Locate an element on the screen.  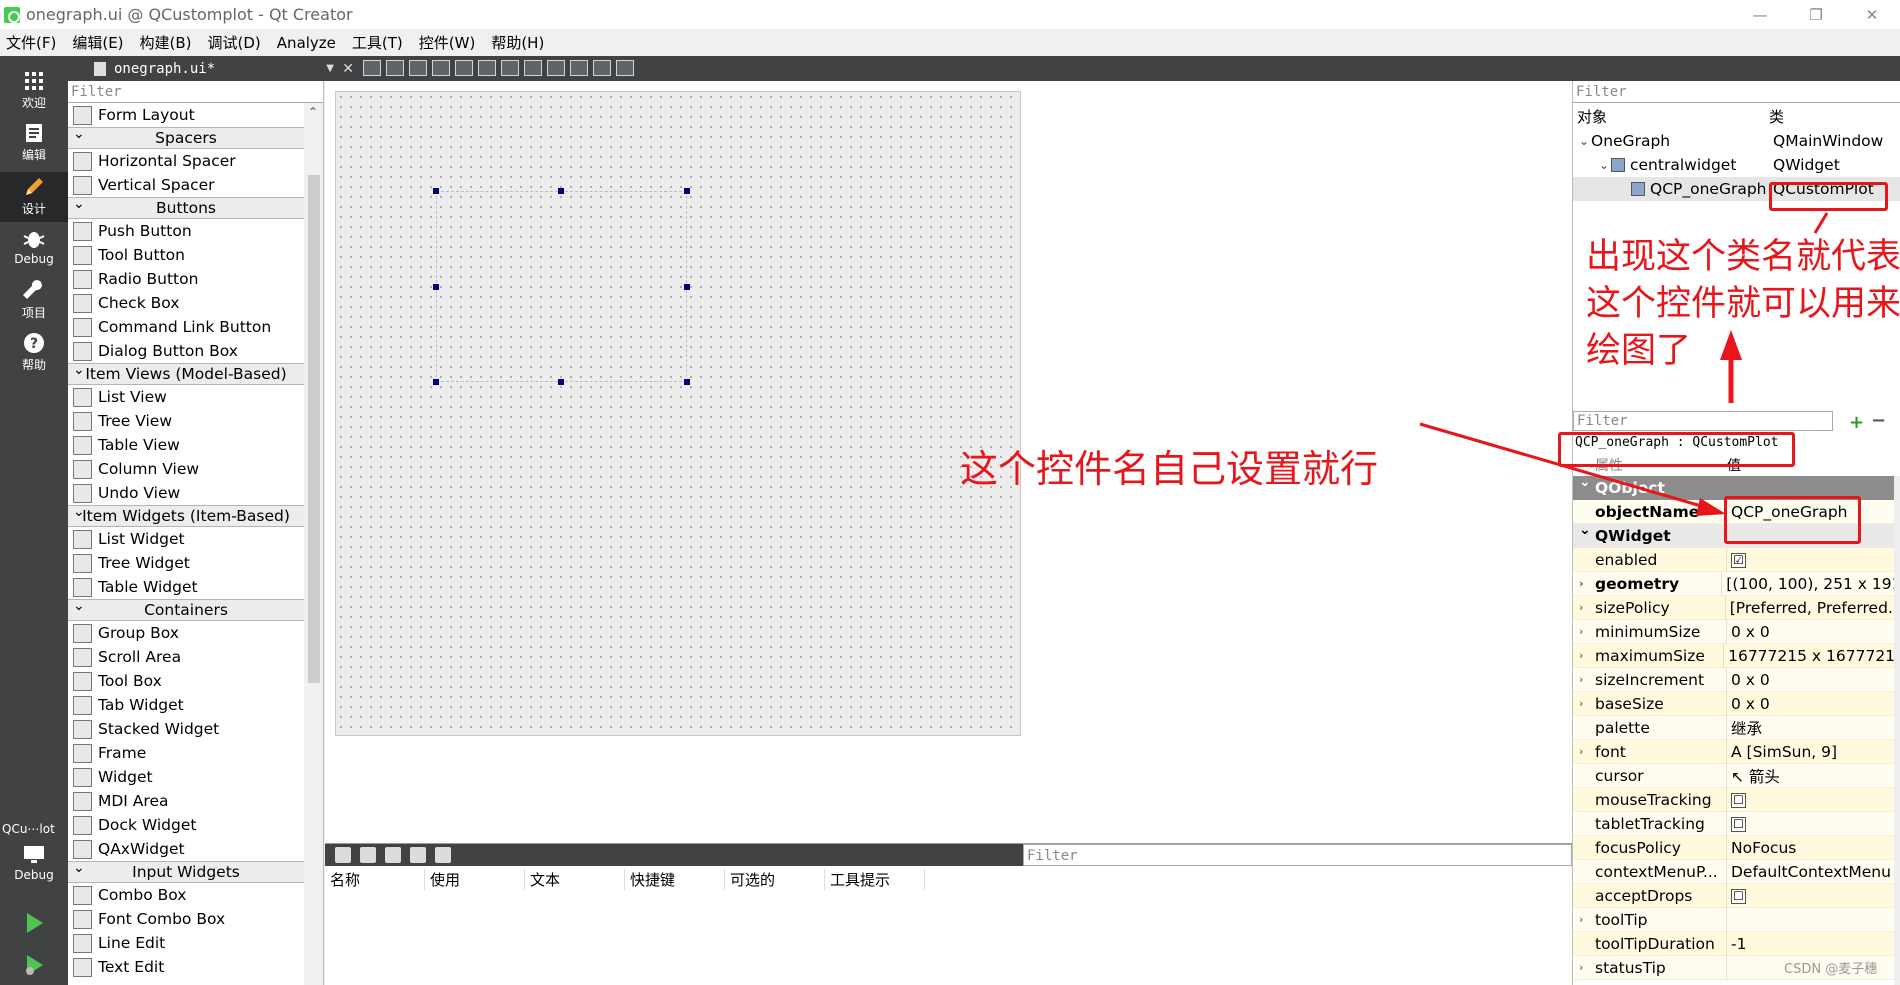
widget-category: Item Widgets (Item-Based) is located at coordinates (186, 514).